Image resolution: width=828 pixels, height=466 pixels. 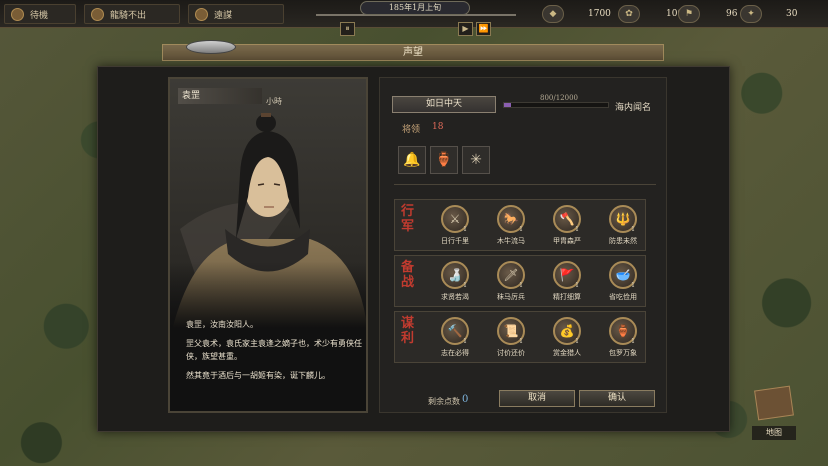 What do you see at coordinates (465, 399) in the screenshot?
I see `remaining-points-value: 0` at bounding box center [465, 399].